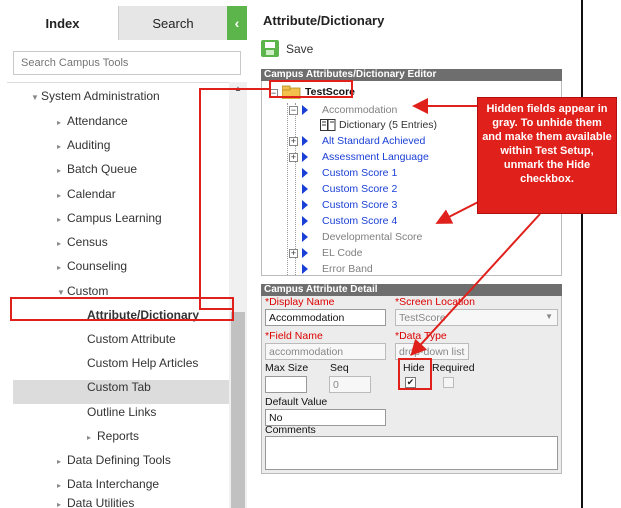  I want to click on arrow-to-hide-checkbox, so click(475, 284).